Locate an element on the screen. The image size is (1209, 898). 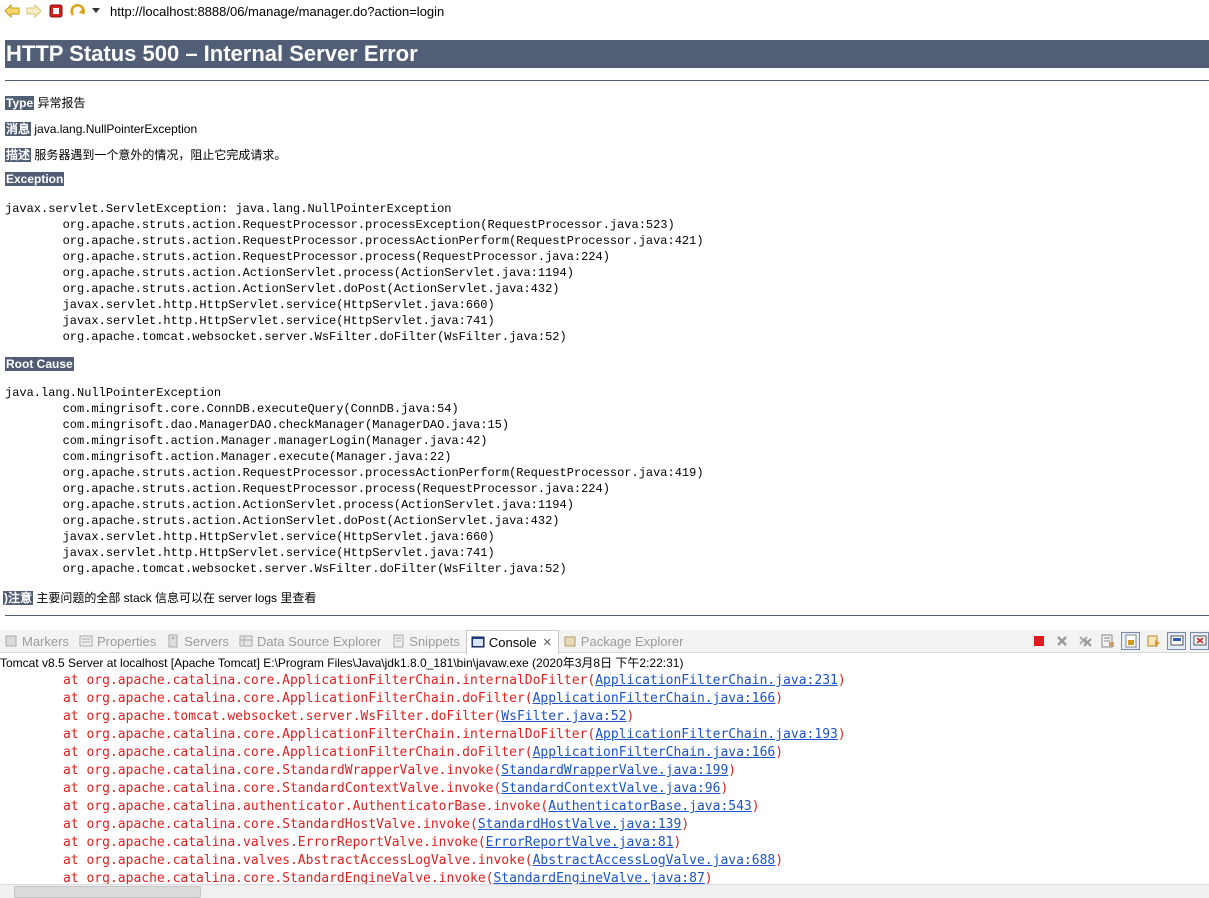
remove-all-launches-icon is located at coordinates (1084, 641).